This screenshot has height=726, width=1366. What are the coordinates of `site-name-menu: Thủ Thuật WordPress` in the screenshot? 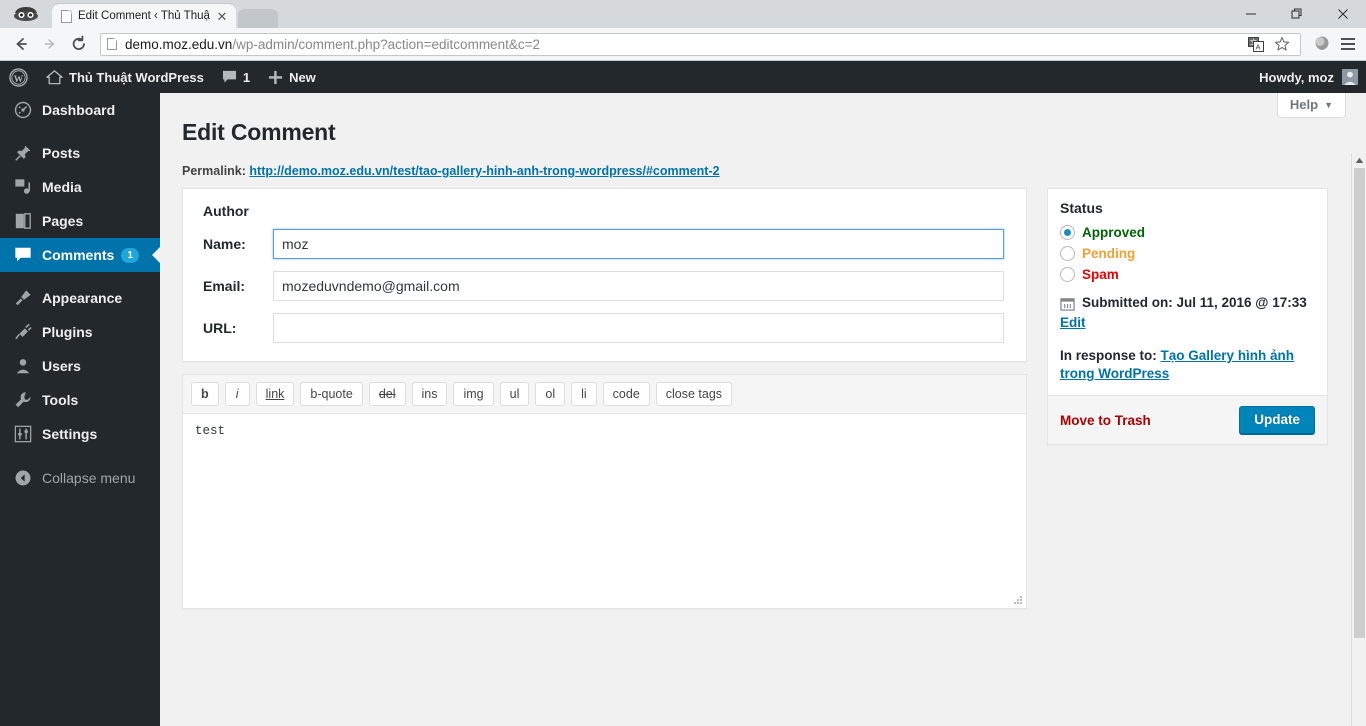 It's located at (125, 77).